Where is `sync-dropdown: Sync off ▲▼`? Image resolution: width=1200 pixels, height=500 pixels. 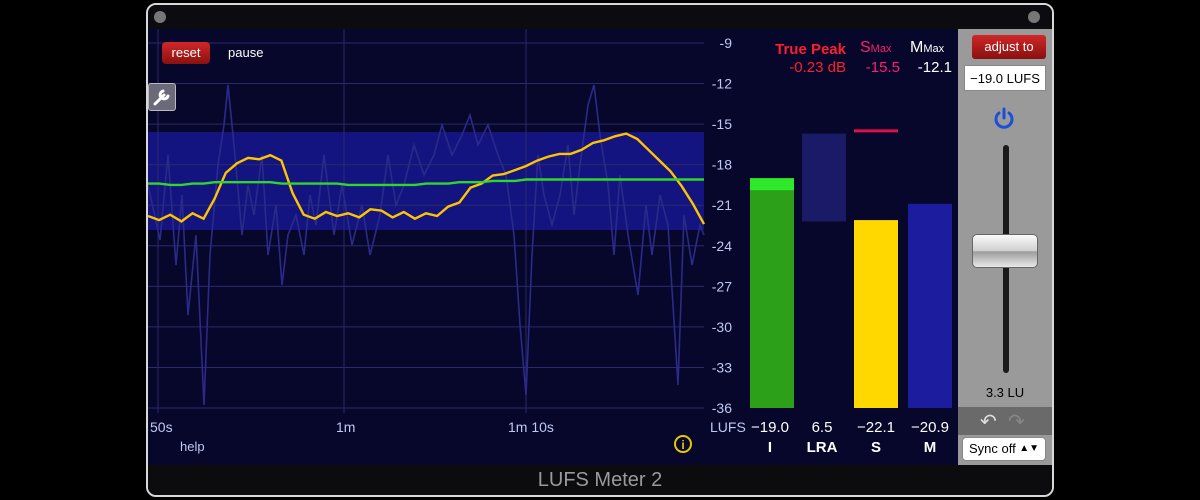
sync-dropdown: Sync off ▲▼ is located at coordinates (1004, 449).